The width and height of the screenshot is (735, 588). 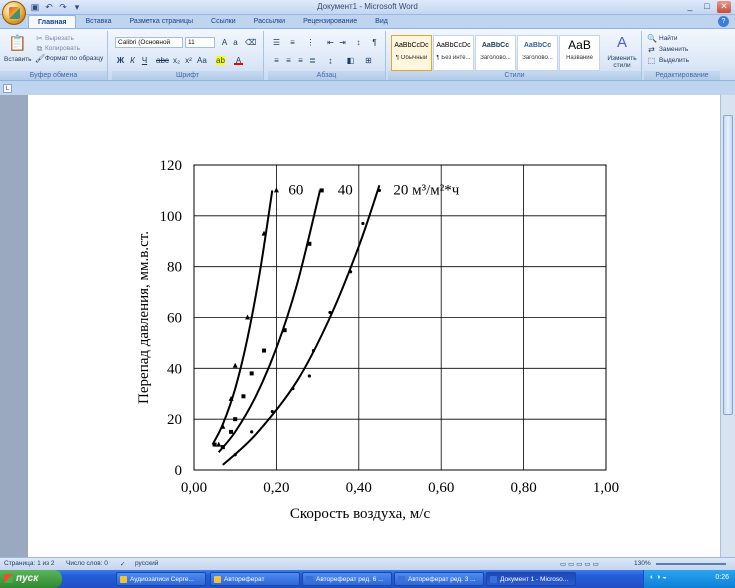 What do you see at coordinates (52, 21) in the screenshot?
I see `tab-home: Главная` at bounding box center [52, 21].